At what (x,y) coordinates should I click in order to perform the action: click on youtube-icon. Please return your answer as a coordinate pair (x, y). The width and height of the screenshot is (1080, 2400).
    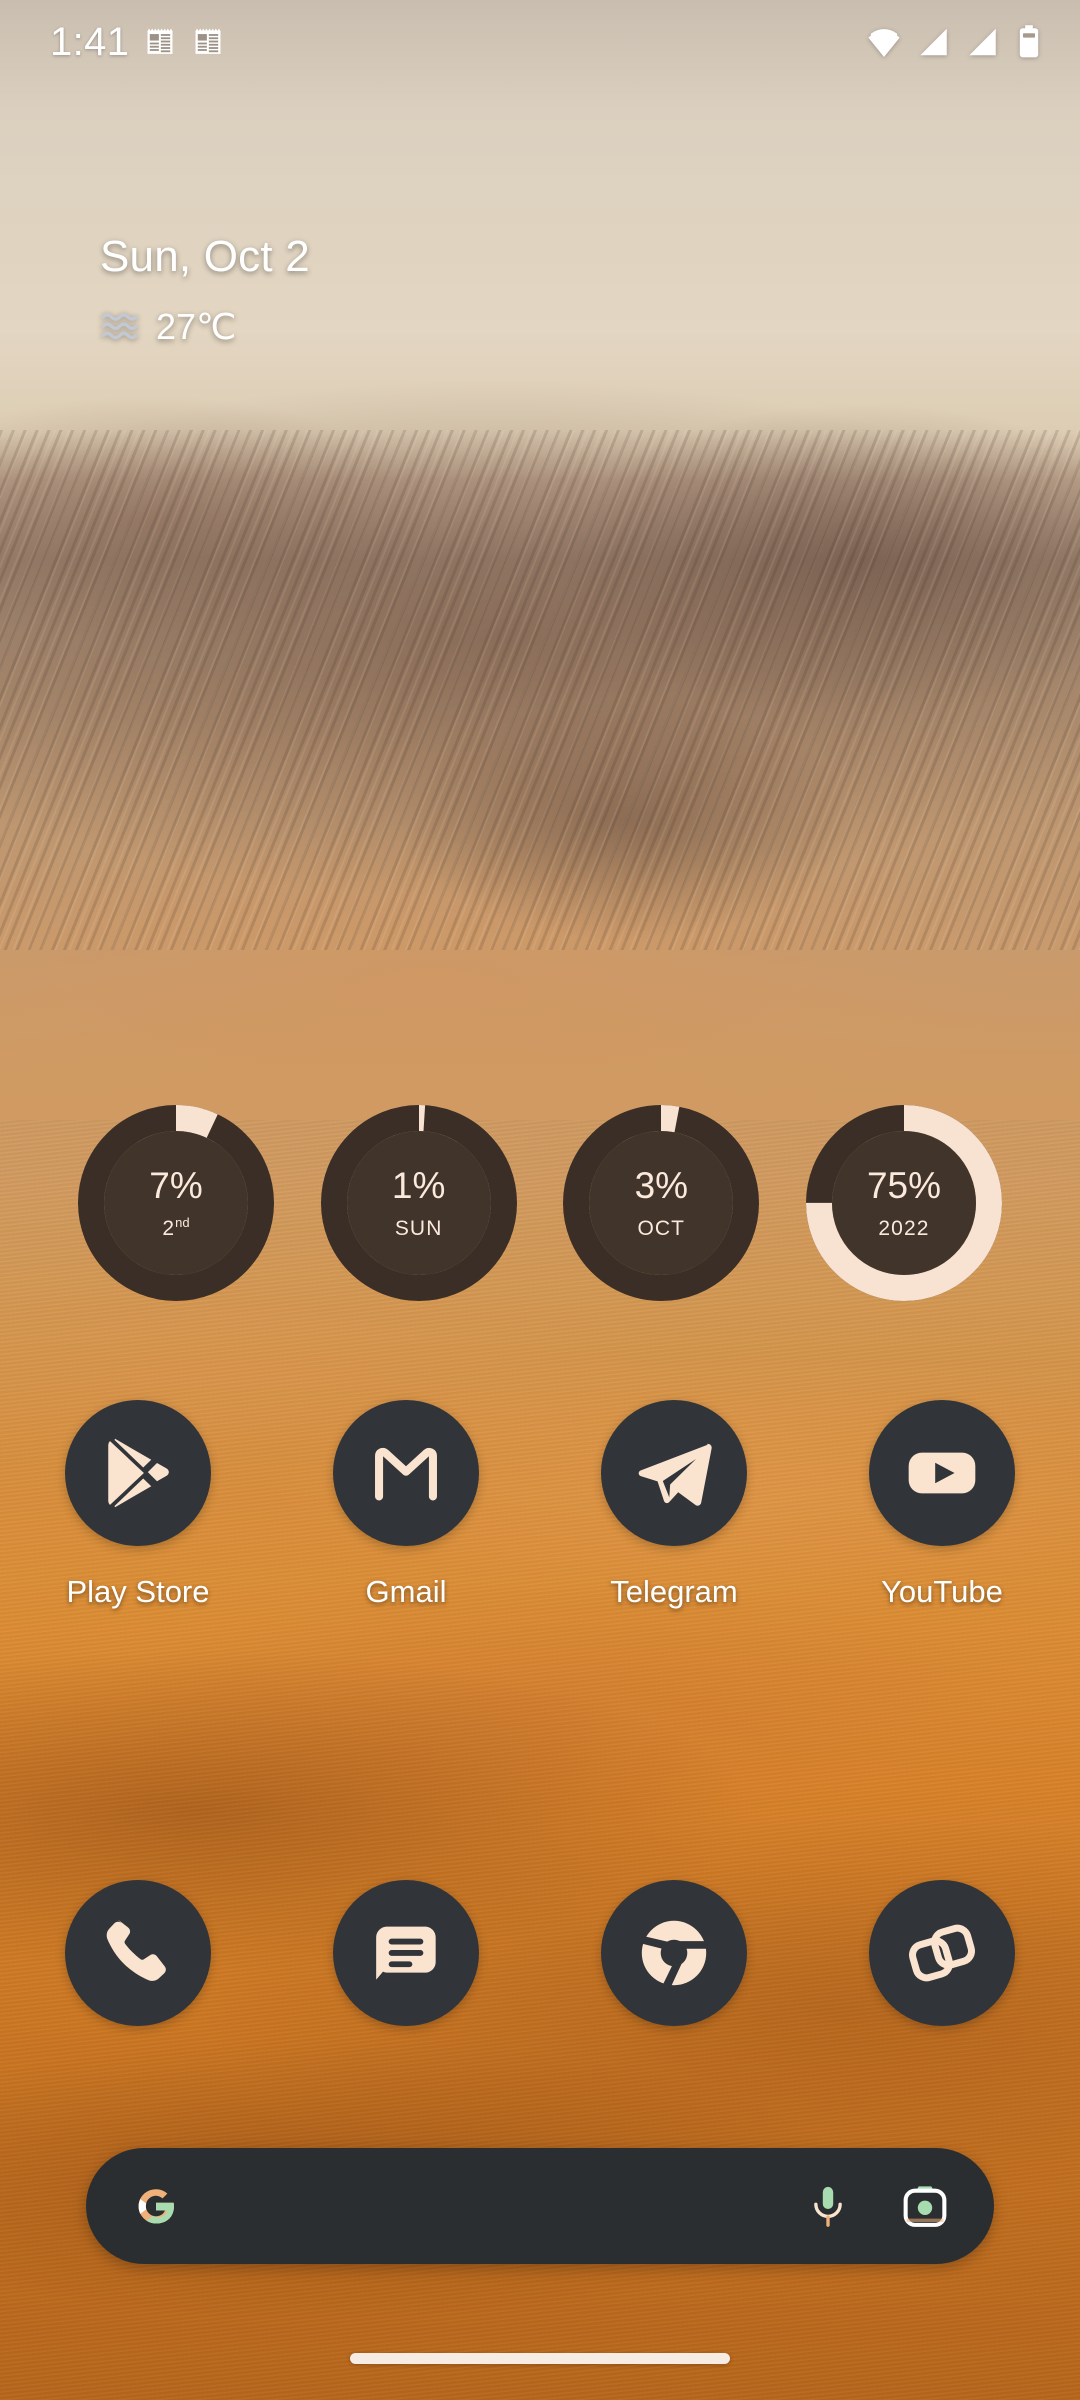
    Looking at the image, I should click on (942, 1473).